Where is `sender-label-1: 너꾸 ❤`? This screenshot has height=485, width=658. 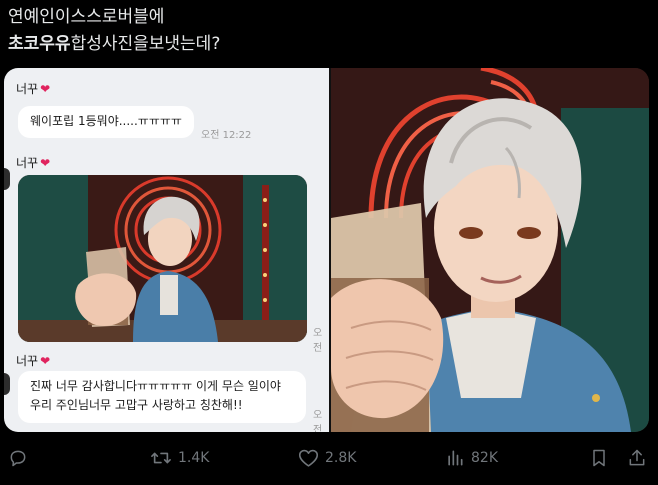
sender-label-1: 너꾸 ❤ is located at coordinates (33, 88).